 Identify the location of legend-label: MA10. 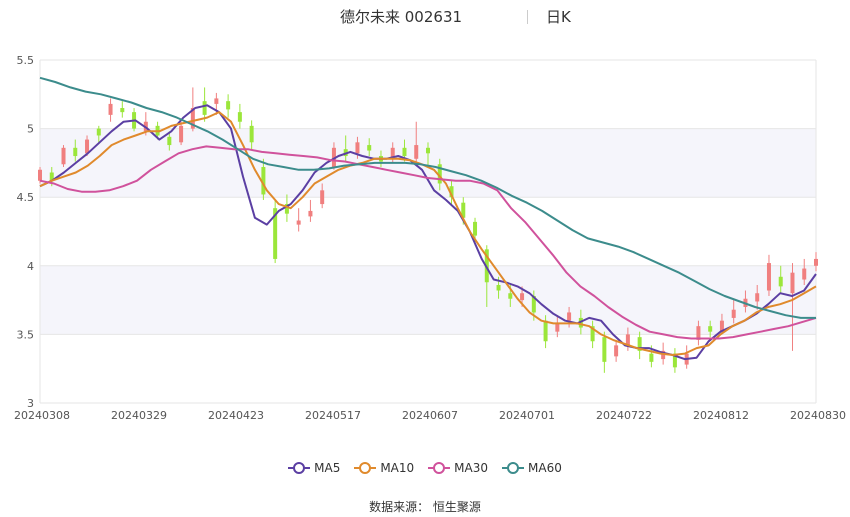
(397, 468).